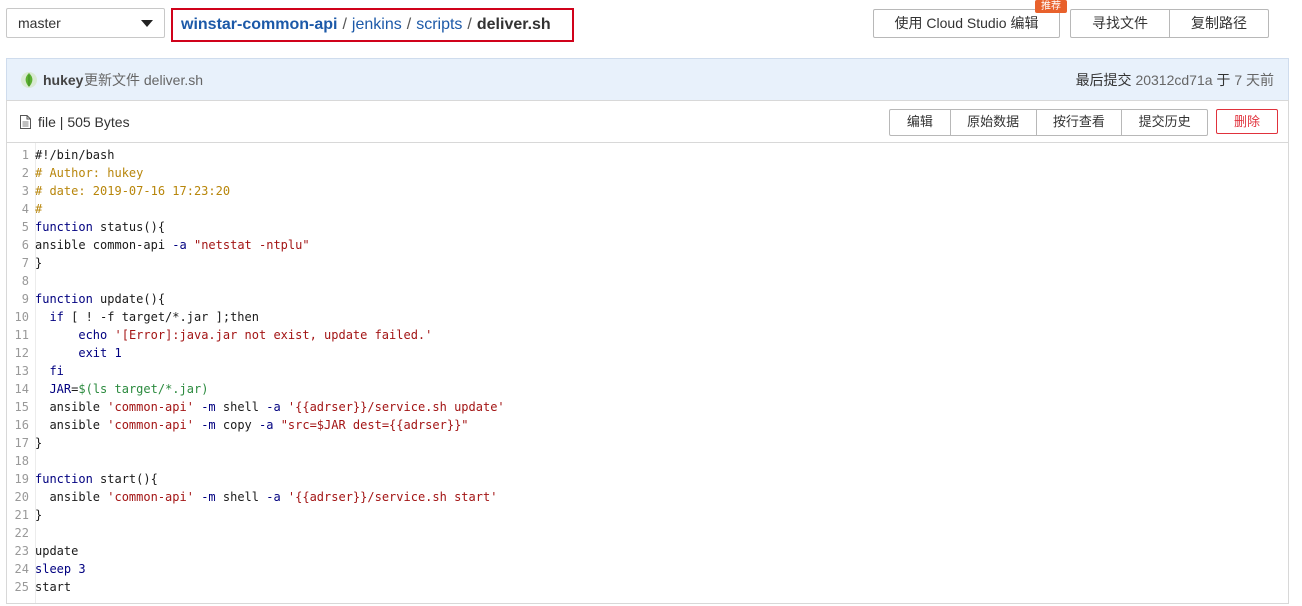 This screenshot has width=1302, height=606. Describe the element at coordinates (39, 23) in the screenshot. I see `branch-label: master` at that location.